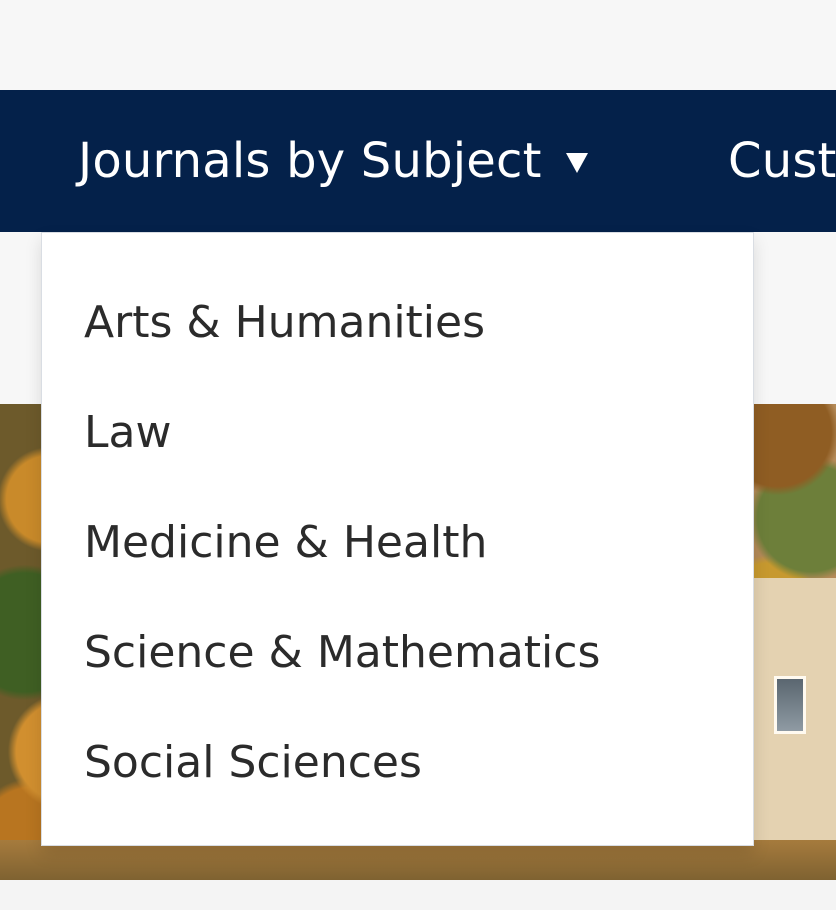 The height and width of the screenshot is (910, 836). I want to click on nav-customer-services: Cust, so click(782, 161).